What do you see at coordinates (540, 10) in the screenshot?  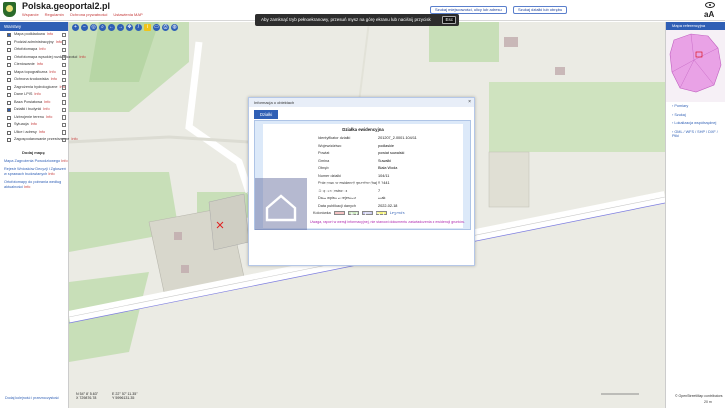 I see `search-parcel-button: Szukaj działki lub obrębu` at bounding box center [540, 10].